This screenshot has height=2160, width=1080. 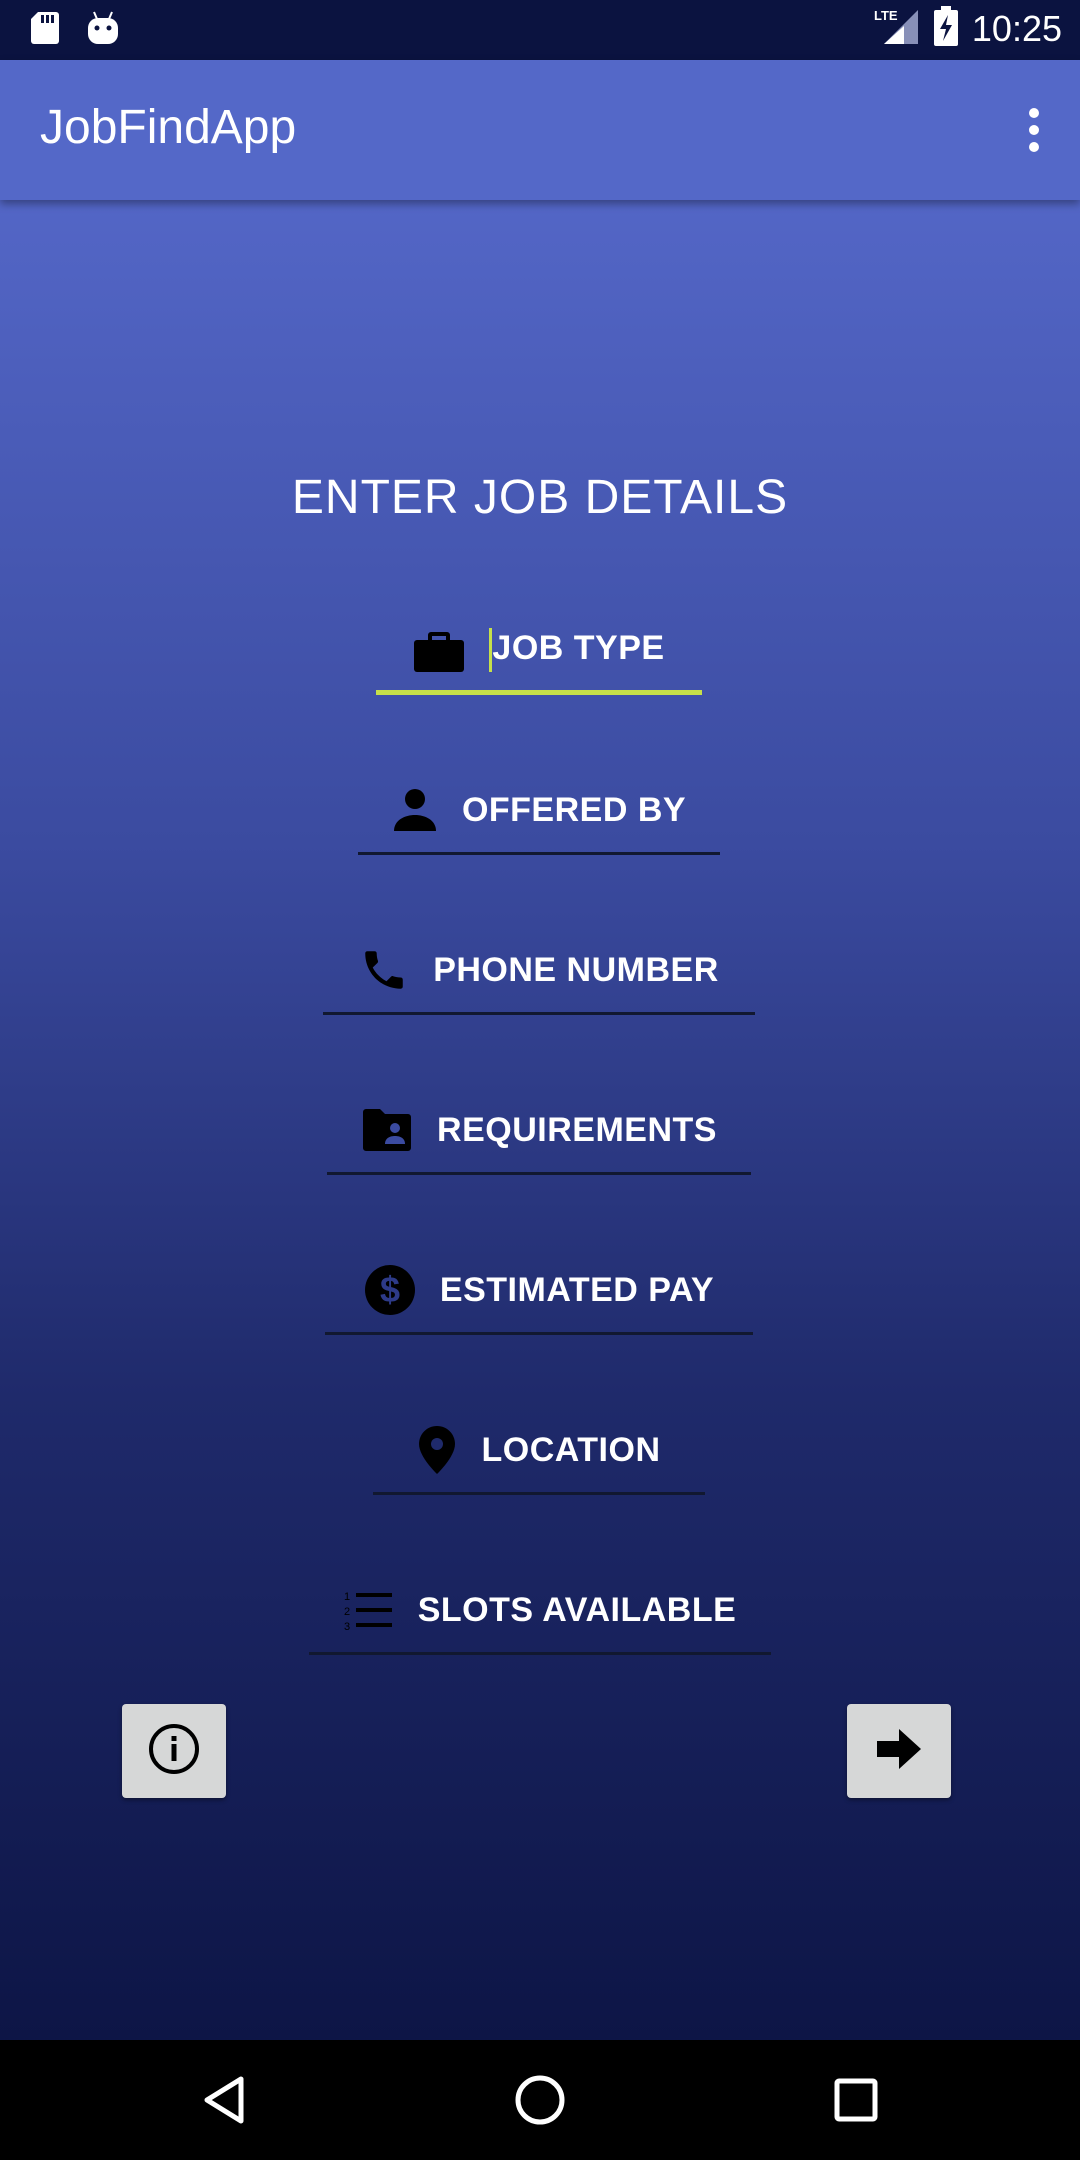 I want to click on slots-available-field: 1 2 3 SLOTS AVAILABLE, so click(x=540, y=1610).